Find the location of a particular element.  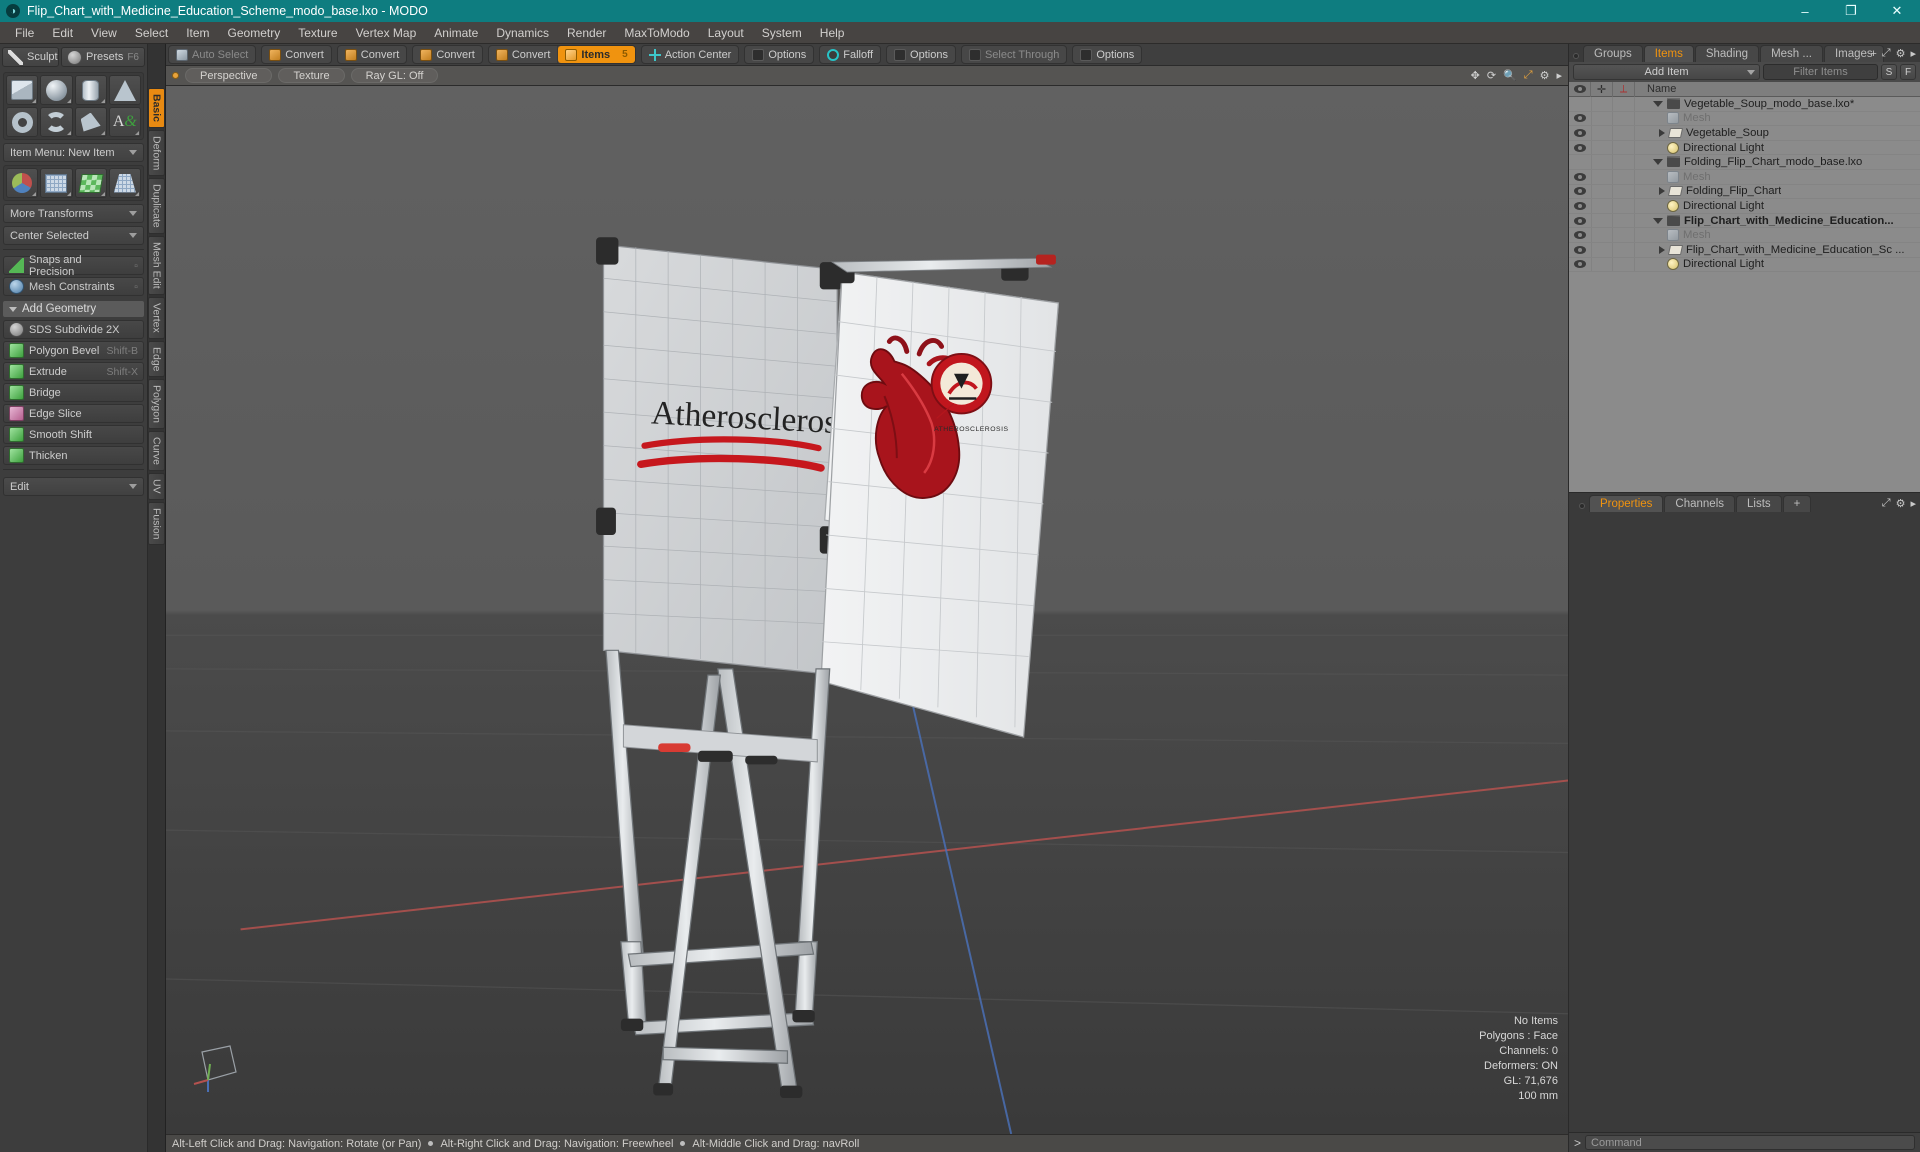

select-through-button: Select Through is located at coordinates (1014, 54).